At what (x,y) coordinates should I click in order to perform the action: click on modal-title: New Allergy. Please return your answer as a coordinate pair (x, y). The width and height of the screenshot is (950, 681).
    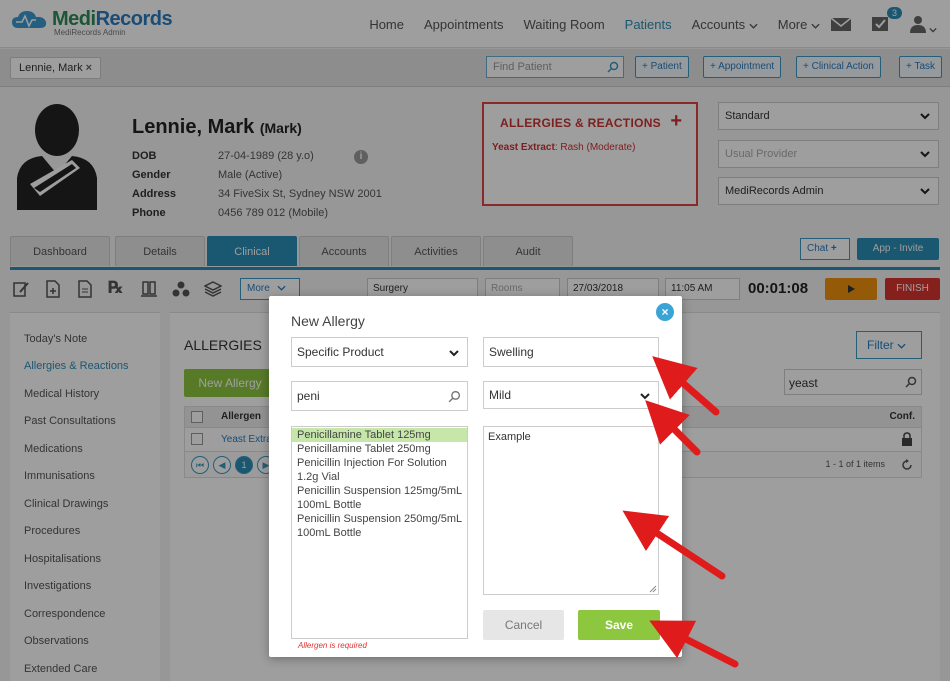
    Looking at the image, I should click on (328, 321).